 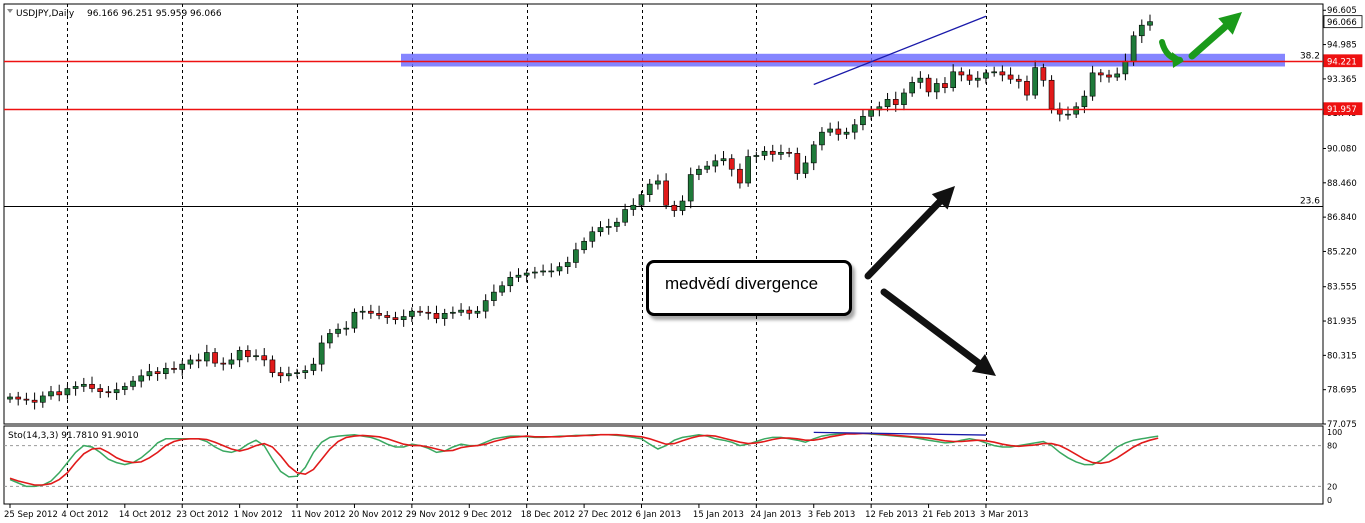 I want to click on fib-level-label: 38.2, so click(x=1310, y=57).